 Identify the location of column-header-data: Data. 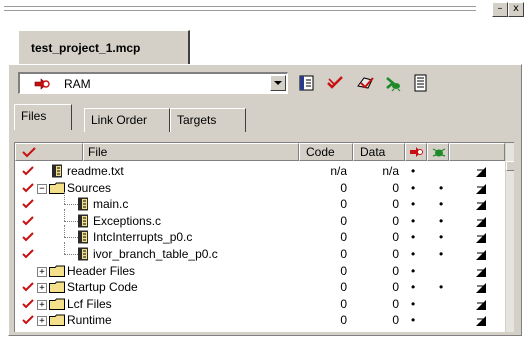
(379, 152).